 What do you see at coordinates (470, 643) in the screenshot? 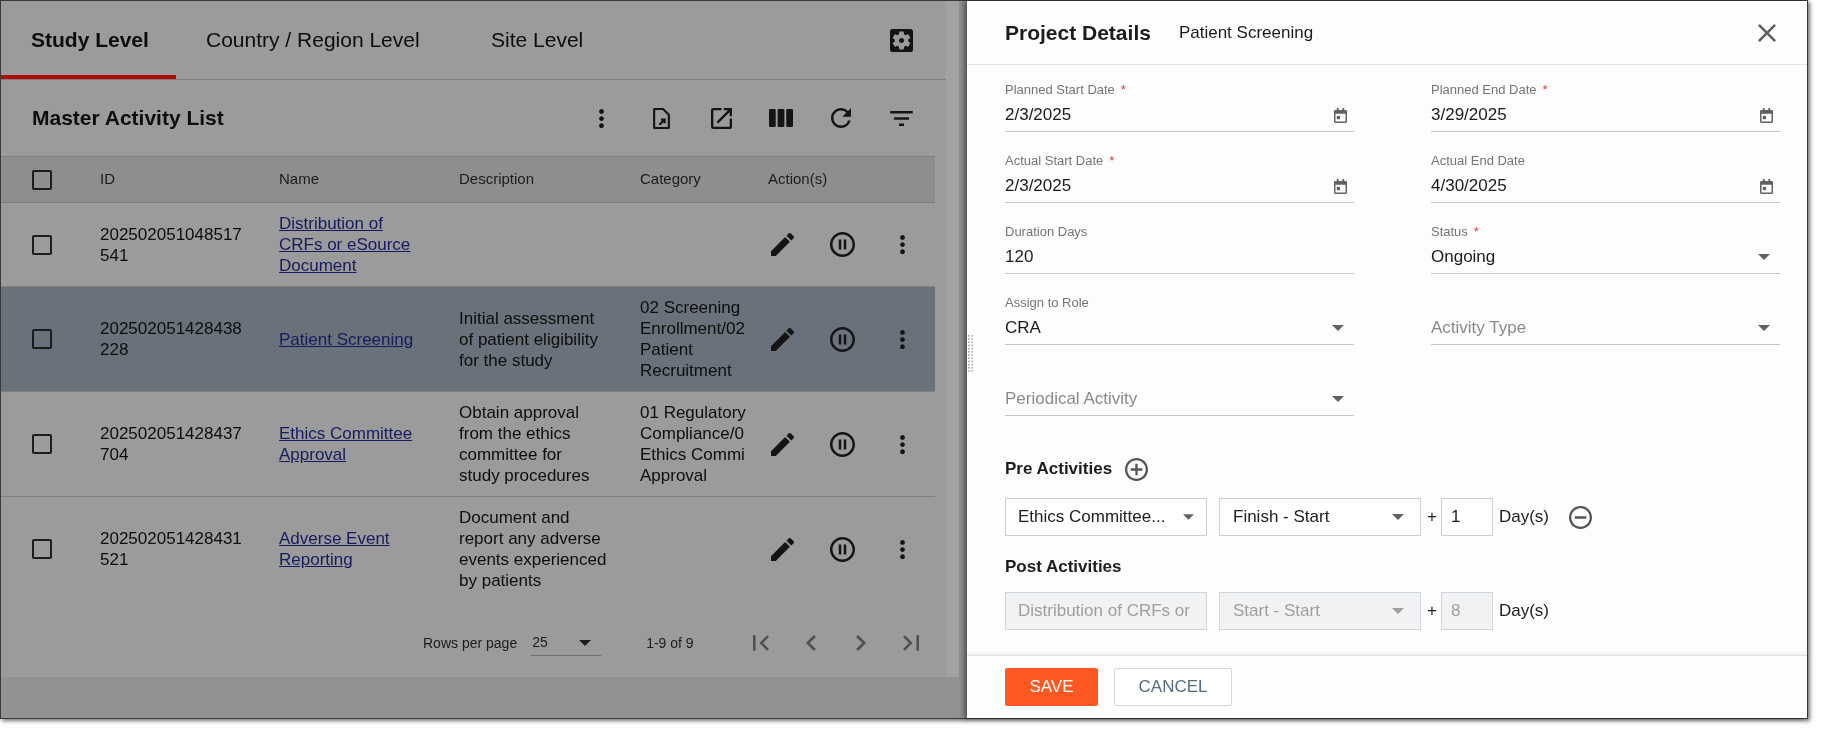
I see `rows-per-page-label: Rows per page` at bounding box center [470, 643].